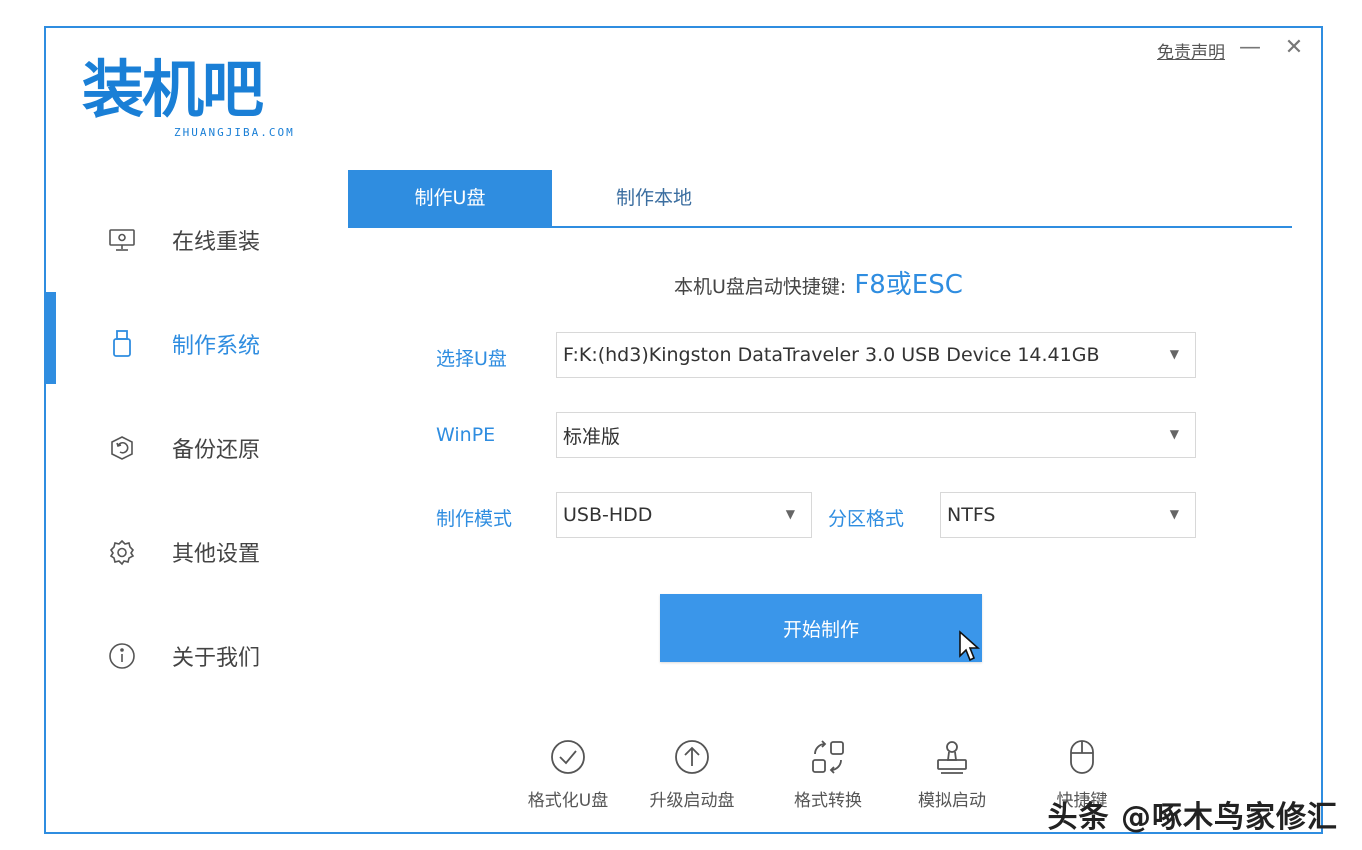  I want to click on mode-select-label: 制作模式, so click(474, 519).